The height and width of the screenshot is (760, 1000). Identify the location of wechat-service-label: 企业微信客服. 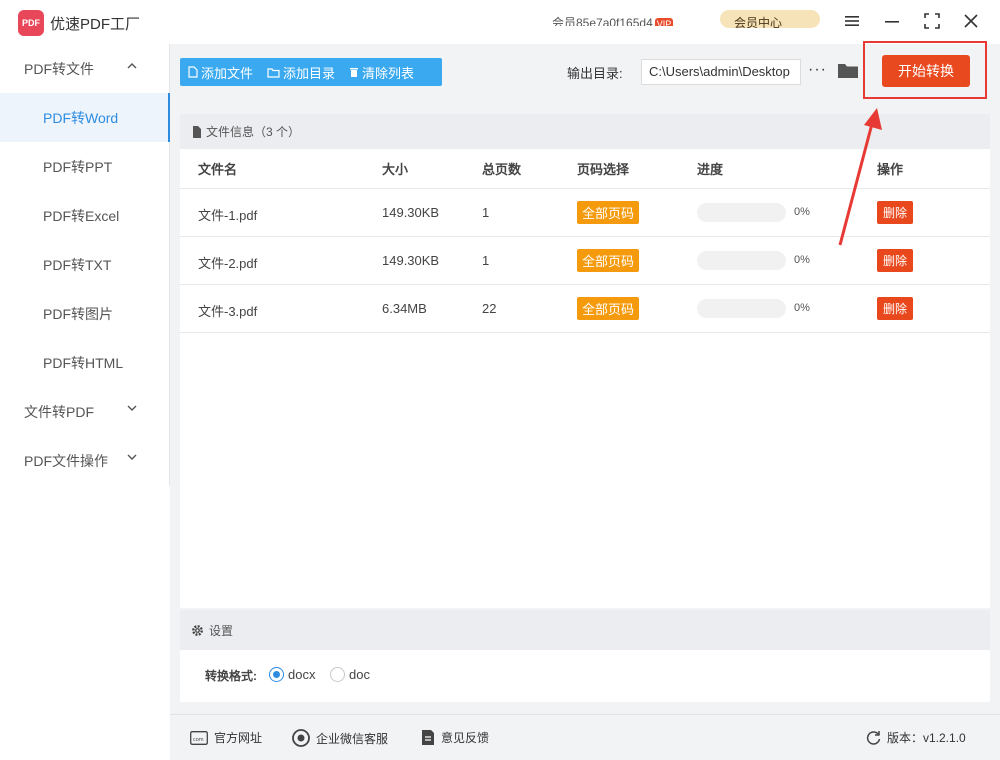
(352, 738).